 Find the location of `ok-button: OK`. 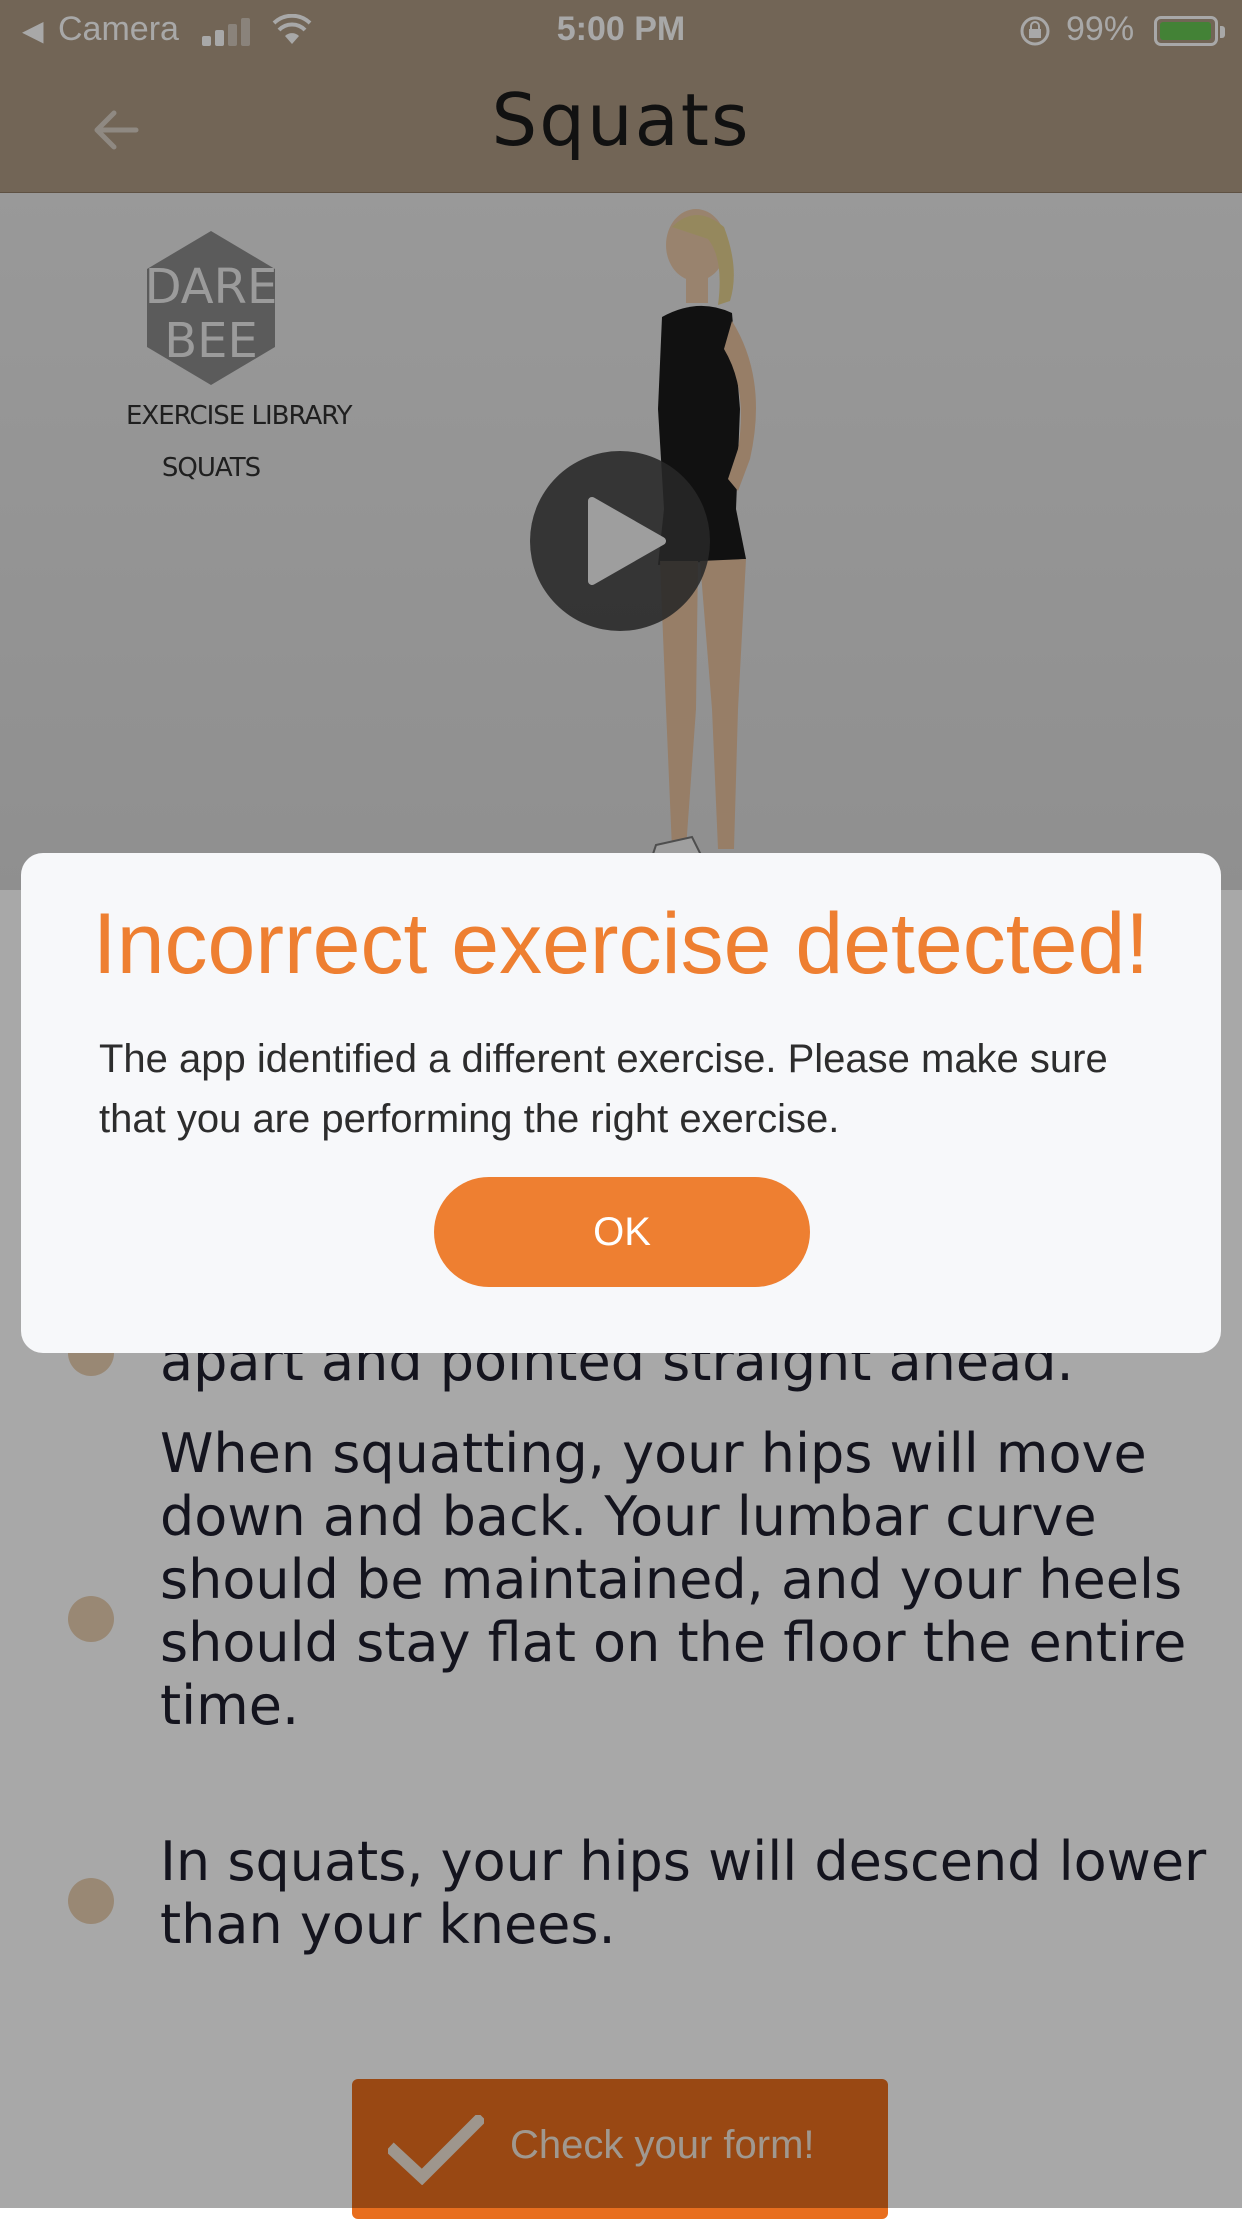

ok-button: OK is located at coordinates (622, 1232).